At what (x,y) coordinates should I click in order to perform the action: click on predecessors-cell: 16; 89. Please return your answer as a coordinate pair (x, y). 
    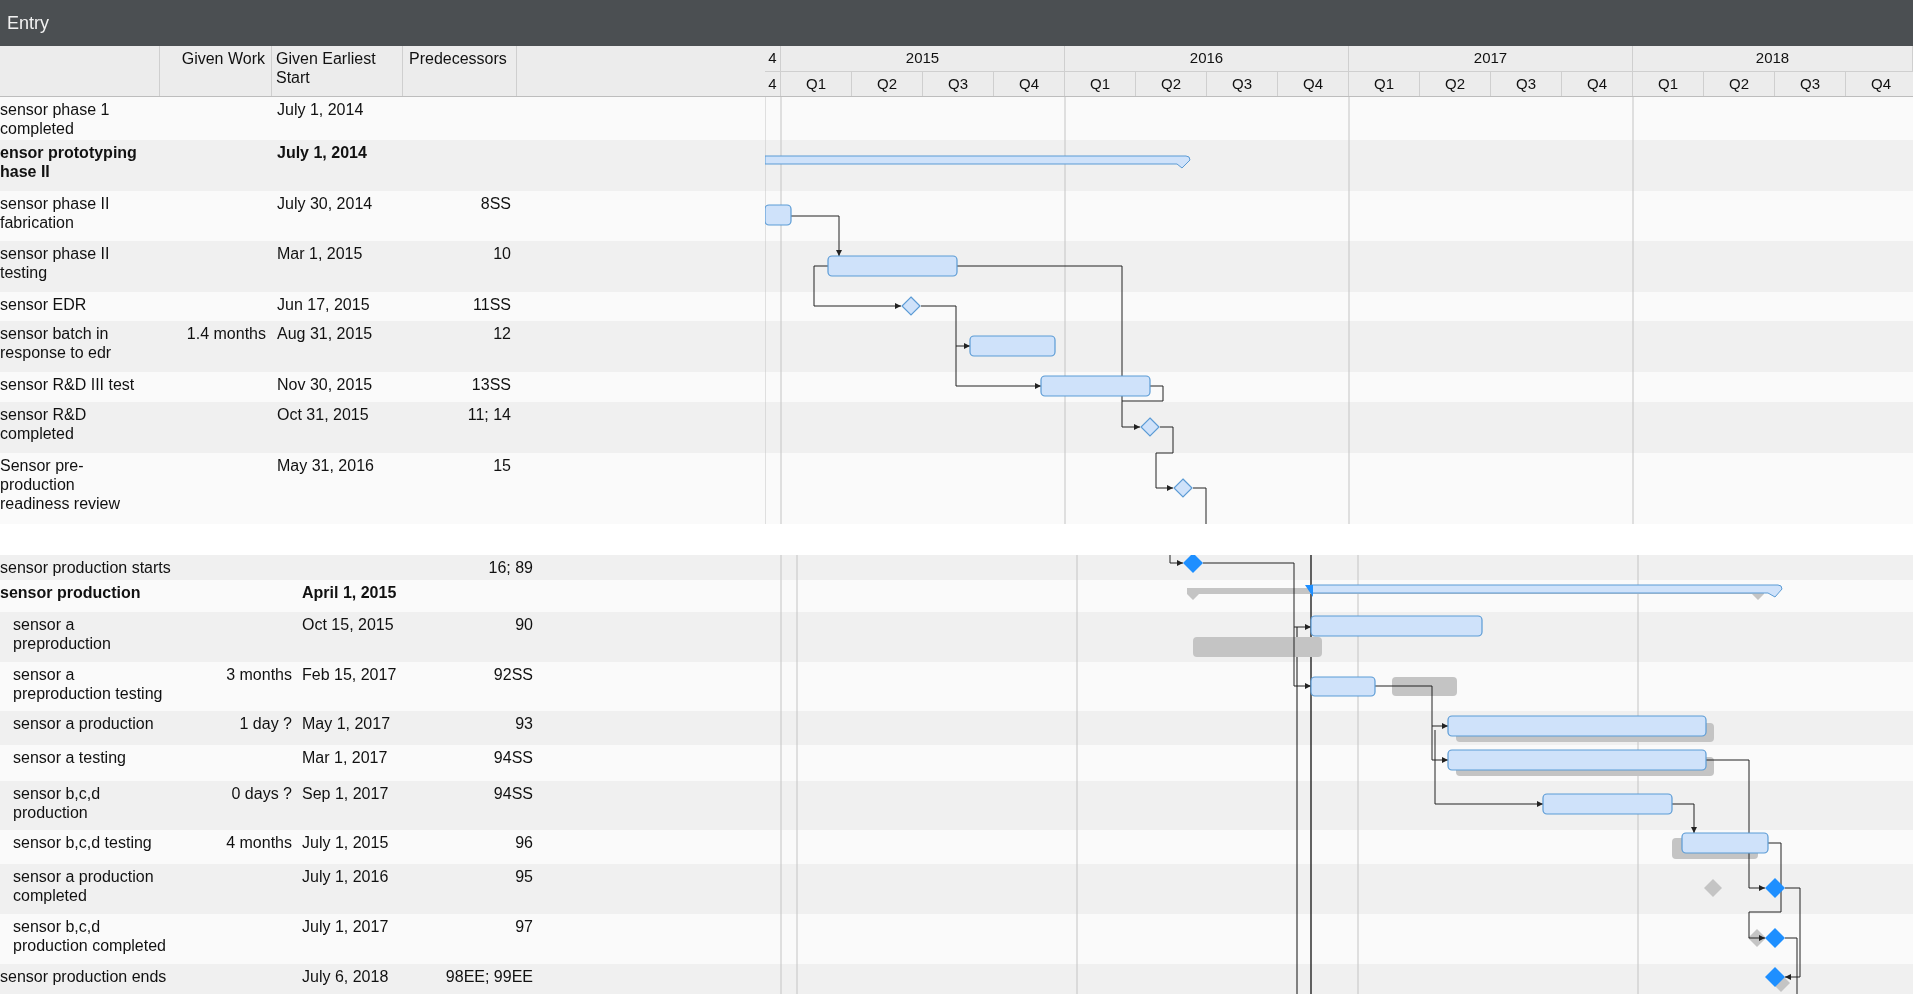
    Looking at the image, I should click on (510, 567).